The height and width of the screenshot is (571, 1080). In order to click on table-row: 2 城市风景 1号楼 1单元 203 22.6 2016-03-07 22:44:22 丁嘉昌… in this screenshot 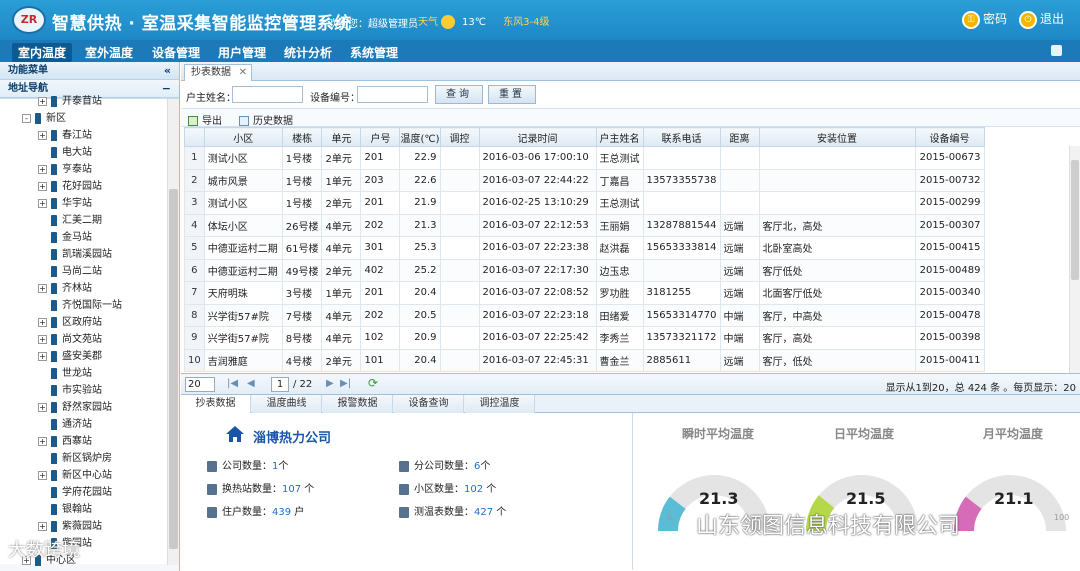, I will do `click(584, 180)`.